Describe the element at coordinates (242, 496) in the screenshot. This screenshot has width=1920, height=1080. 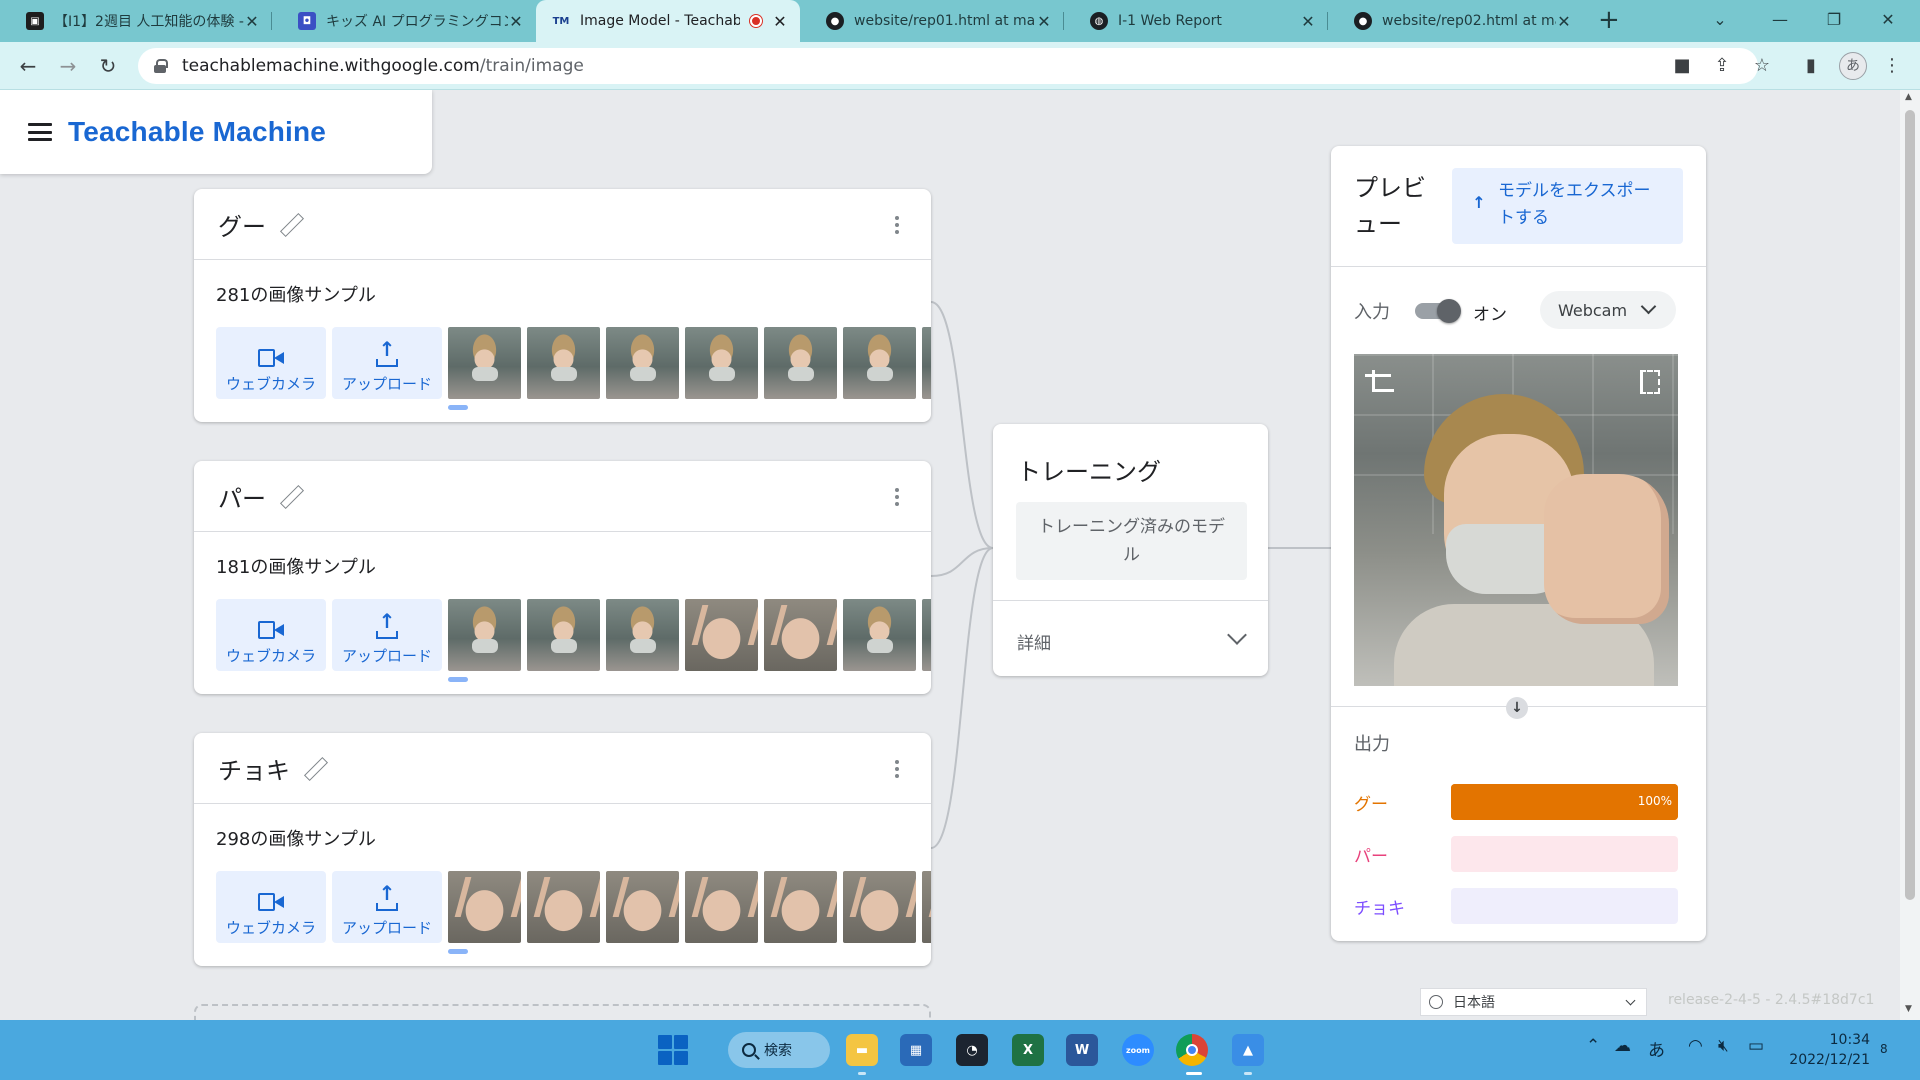
I see `class-name: パー` at that location.